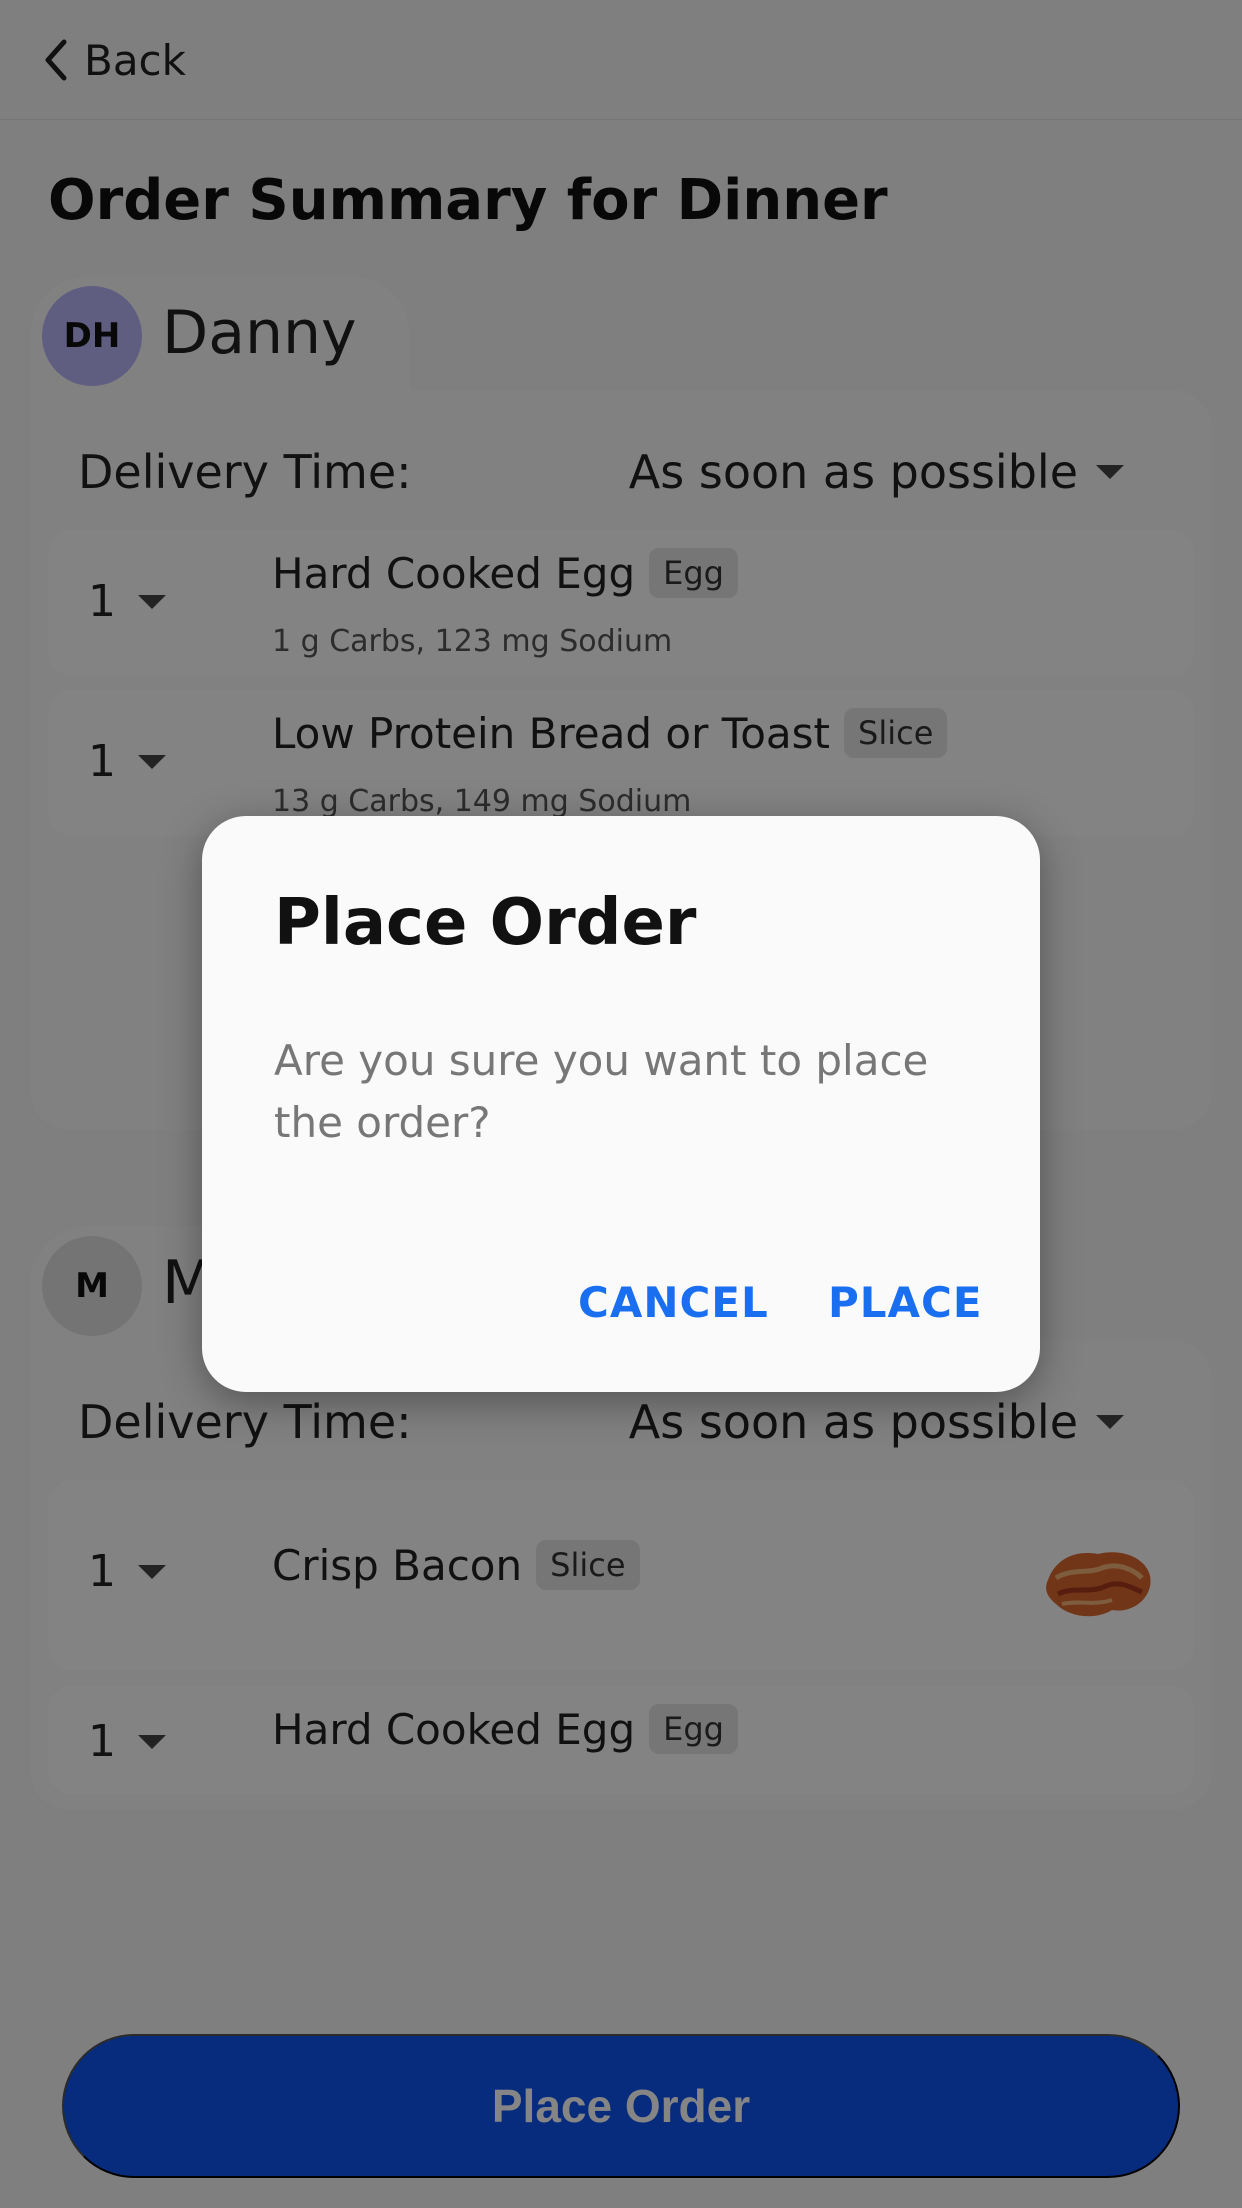 The height and width of the screenshot is (2208, 1242). Describe the element at coordinates (905, 1302) in the screenshot. I see `place-button: PLACE` at that location.